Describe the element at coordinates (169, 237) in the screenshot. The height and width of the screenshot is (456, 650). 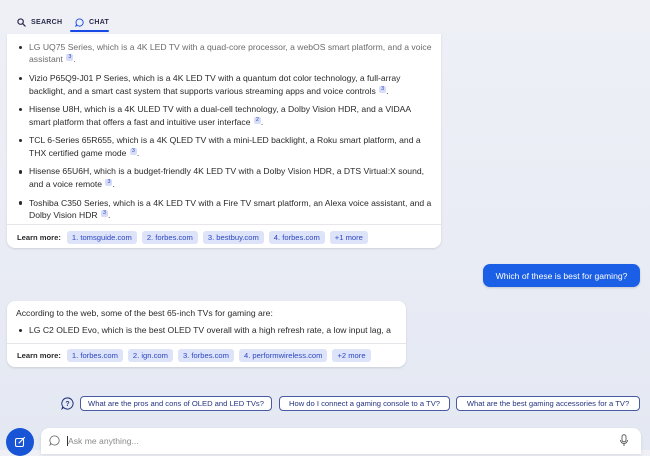
I see `source-link: 2. forbes.com` at that location.